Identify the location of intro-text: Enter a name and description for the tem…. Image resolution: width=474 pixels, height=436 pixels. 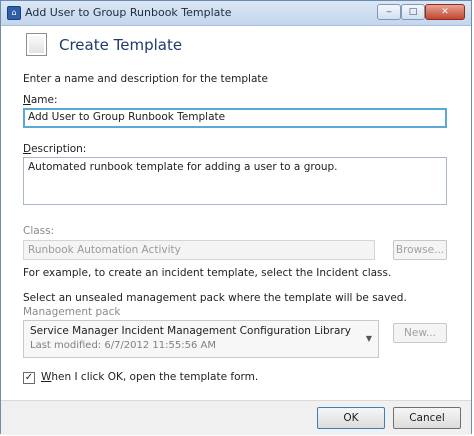
(145, 79).